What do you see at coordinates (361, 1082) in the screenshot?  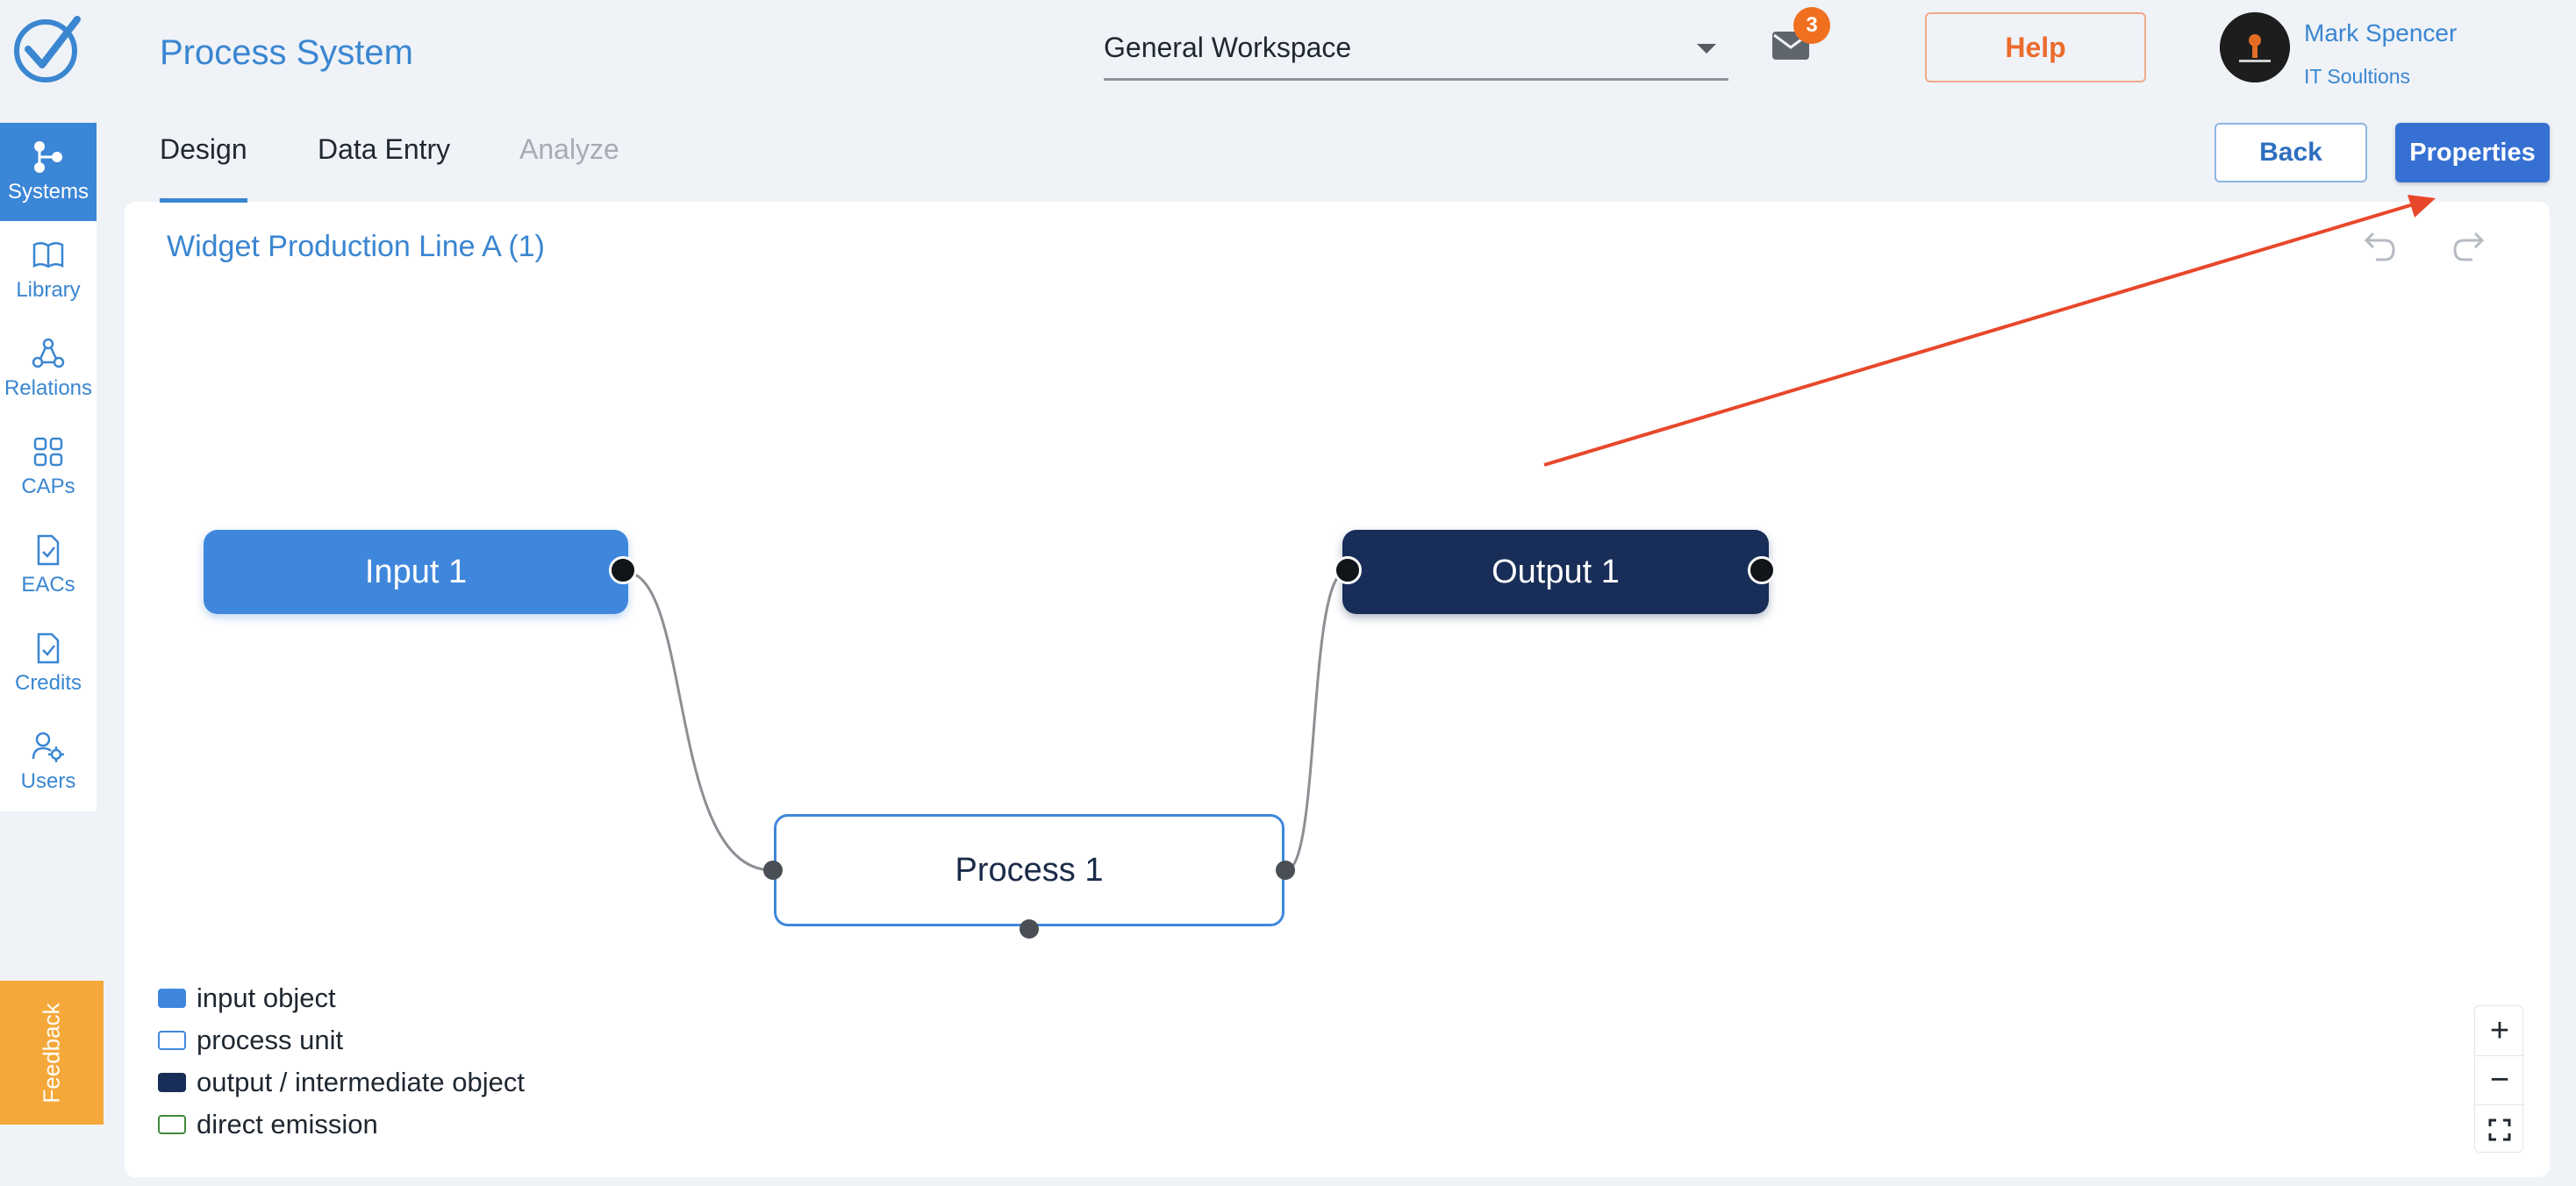 I see `legend-label: output / intermediate object` at bounding box center [361, 1082].